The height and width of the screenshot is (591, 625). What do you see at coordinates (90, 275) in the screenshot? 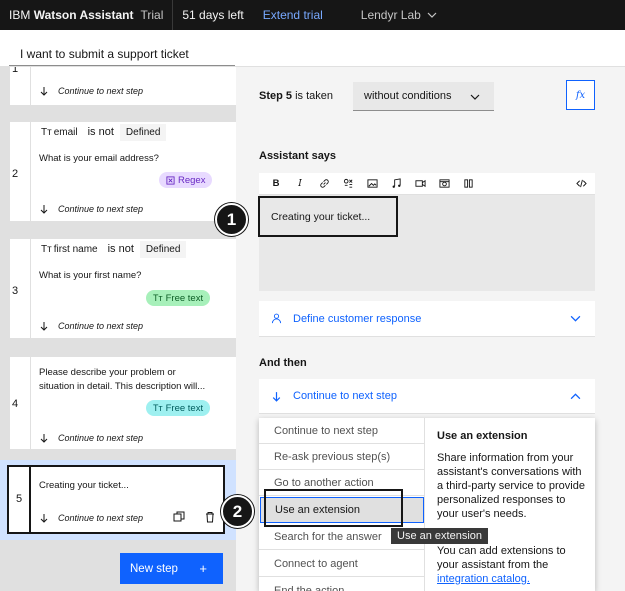
I see `step-question: What is your first name?` at bounding box center [90, 275].